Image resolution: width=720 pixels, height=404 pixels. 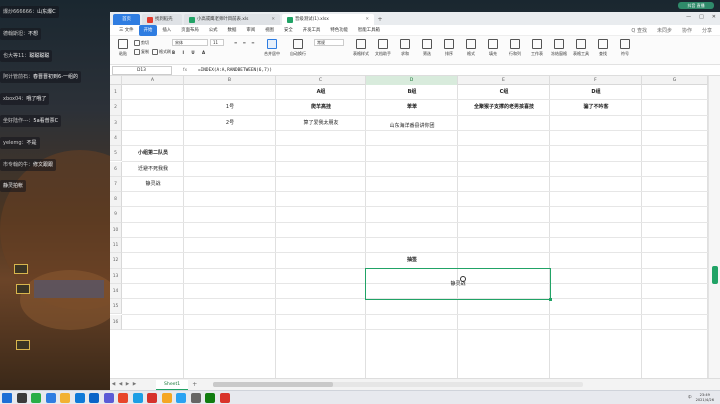 What do you see at coordinates (166, 397) in the screenshot?
I see `taskbar-files-icon` at bounding box center [166, 397].